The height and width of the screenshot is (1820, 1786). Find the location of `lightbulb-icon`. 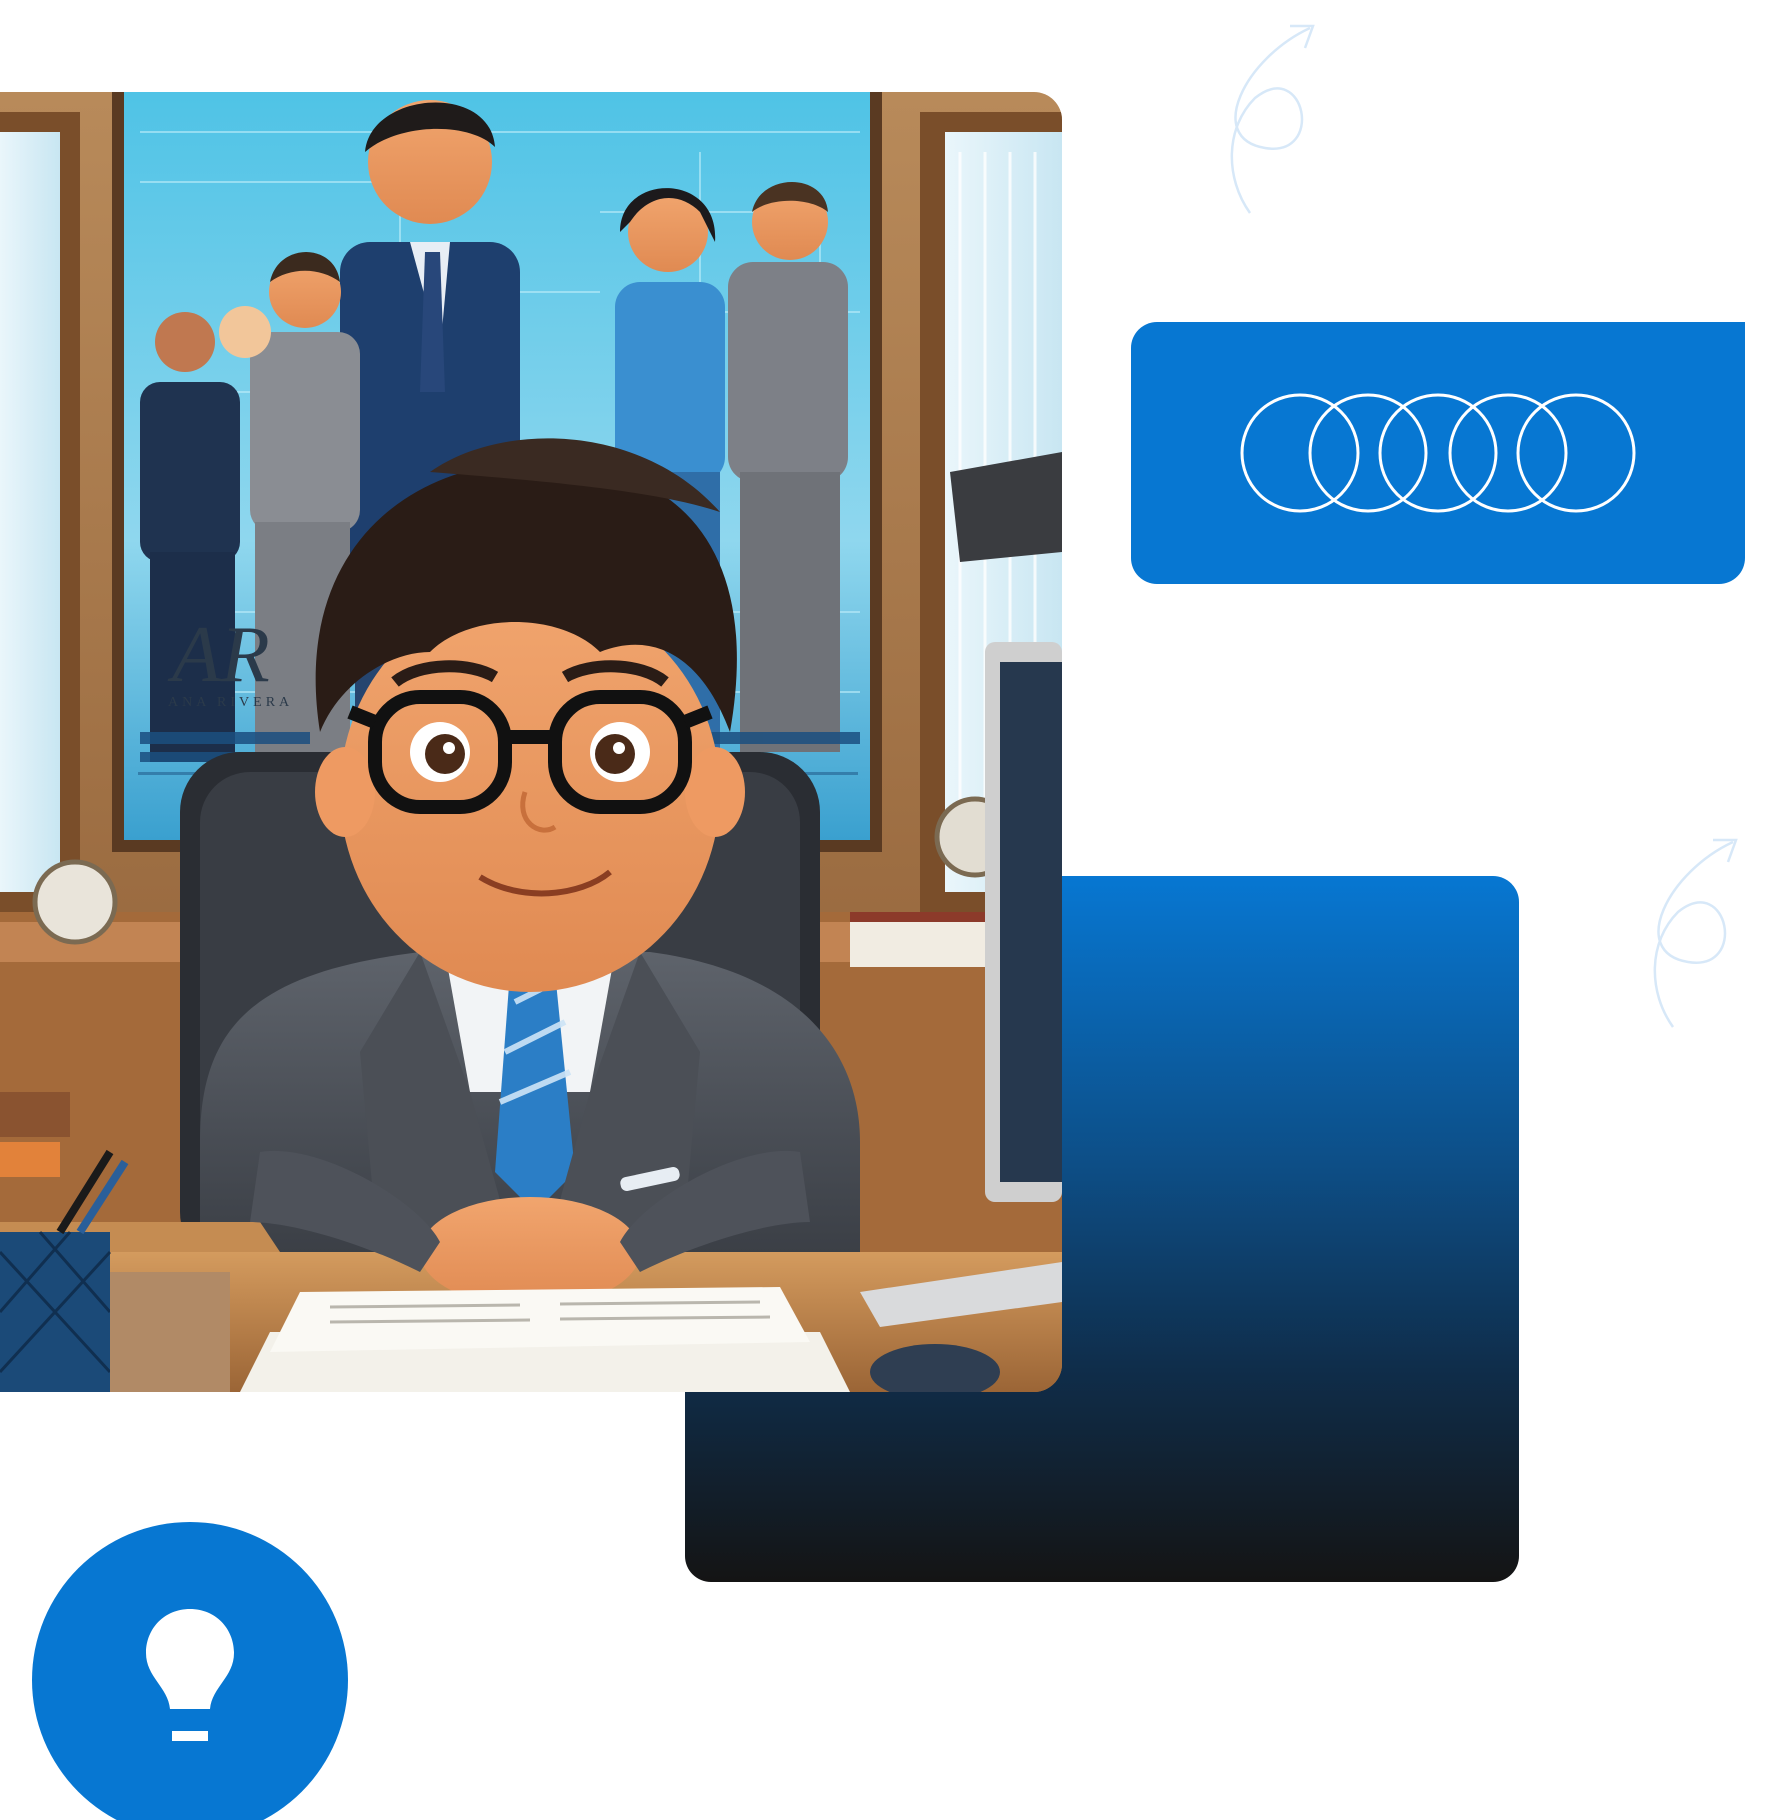

lightbulb-icon is located at coordinates (190, 1675).